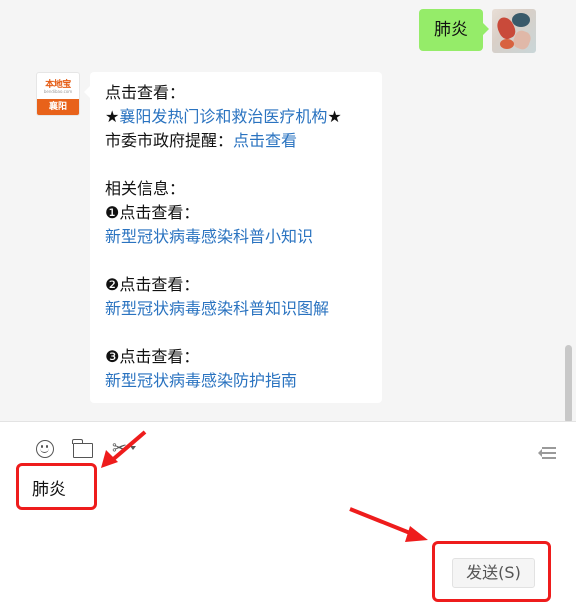  What do you see at coordinates (454, 30) in the screenshot?
I see `sent-message-bubble: 肺炎` at bounding box center [454, 30].